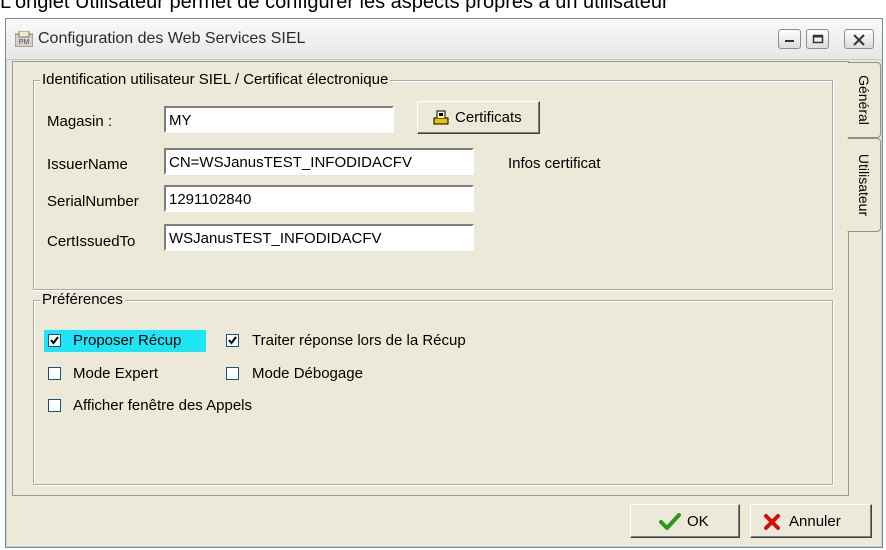 This screenshot has width=886, height=550. I want to click on mode-expert-box, so click(54, 373).